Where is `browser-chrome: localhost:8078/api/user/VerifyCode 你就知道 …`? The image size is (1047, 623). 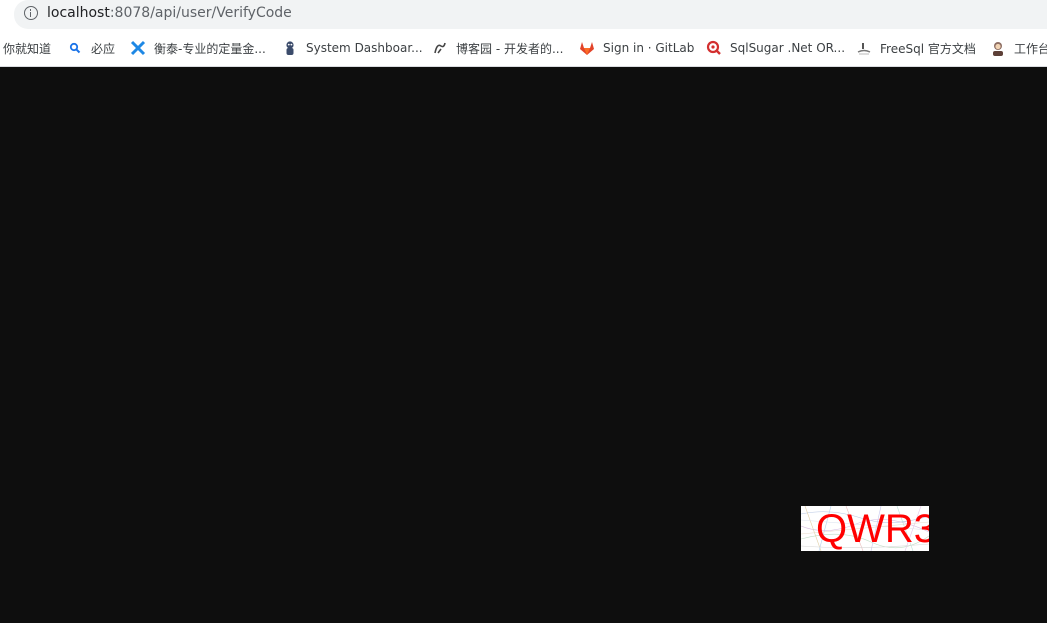 browser-chrome: localhost:8078/api/user/VerifyCode 你就知道 … is located at coordinates (523, 33).